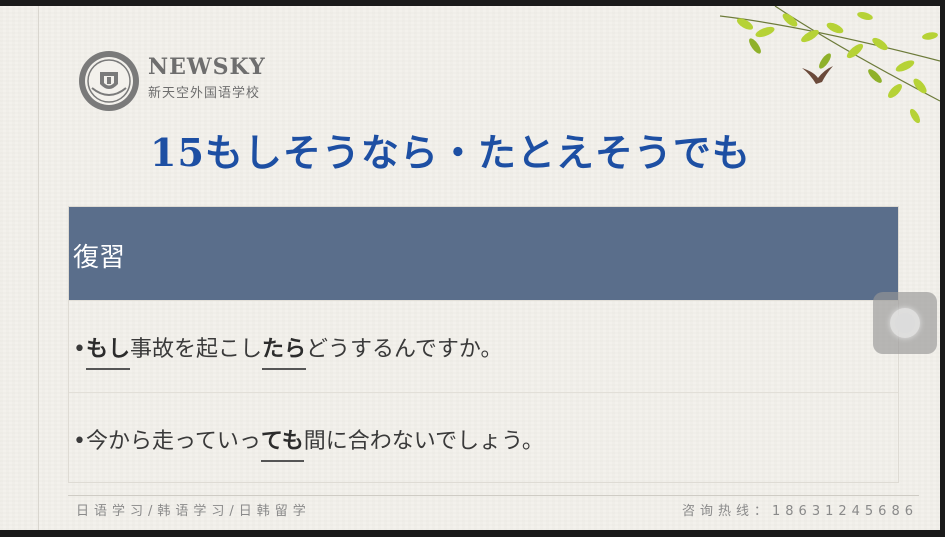  What do you see at coordinates (107, 349) in the screenshot?
I see `grammar-keyword: もし` at bounding box center [107, 349].